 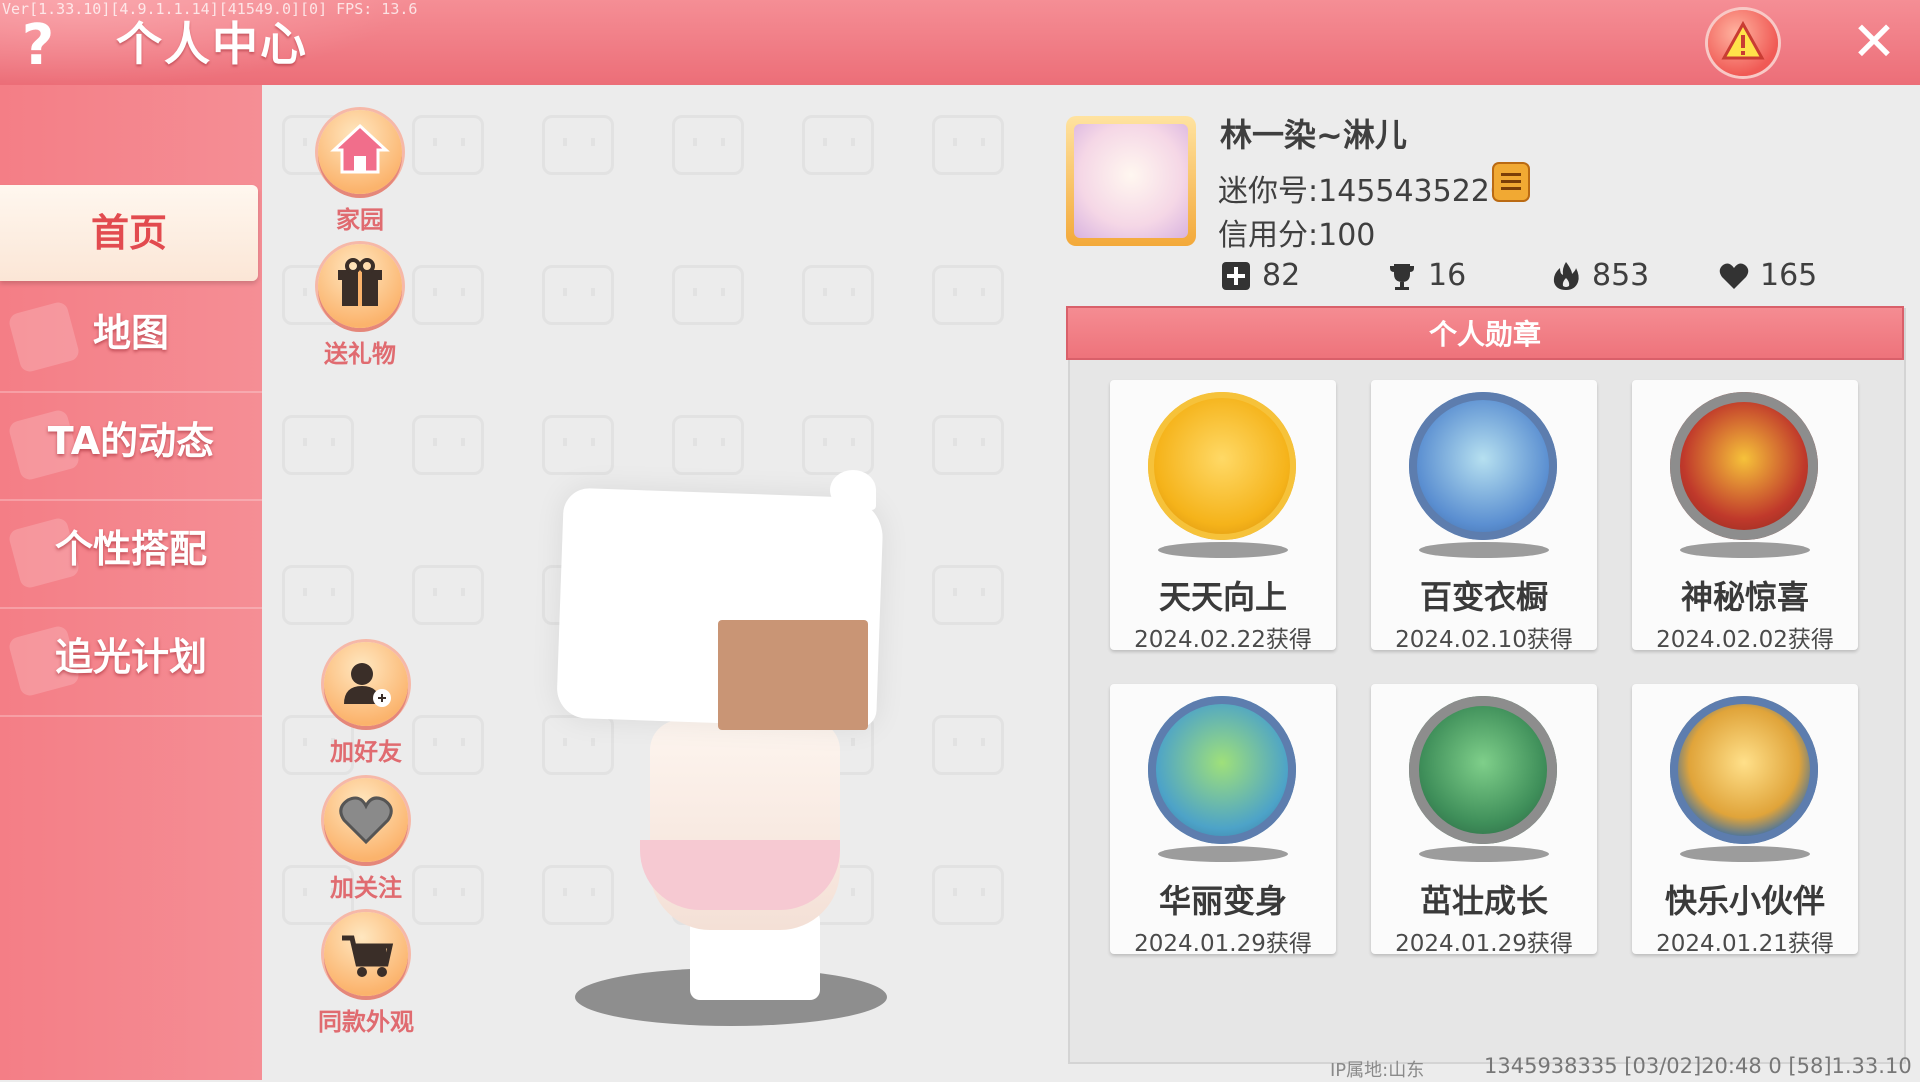 What do you see at coordinates (1222, 597) in the screenshot?
I see `medal-name: 天天向上` at bounding box center [1222, 597].